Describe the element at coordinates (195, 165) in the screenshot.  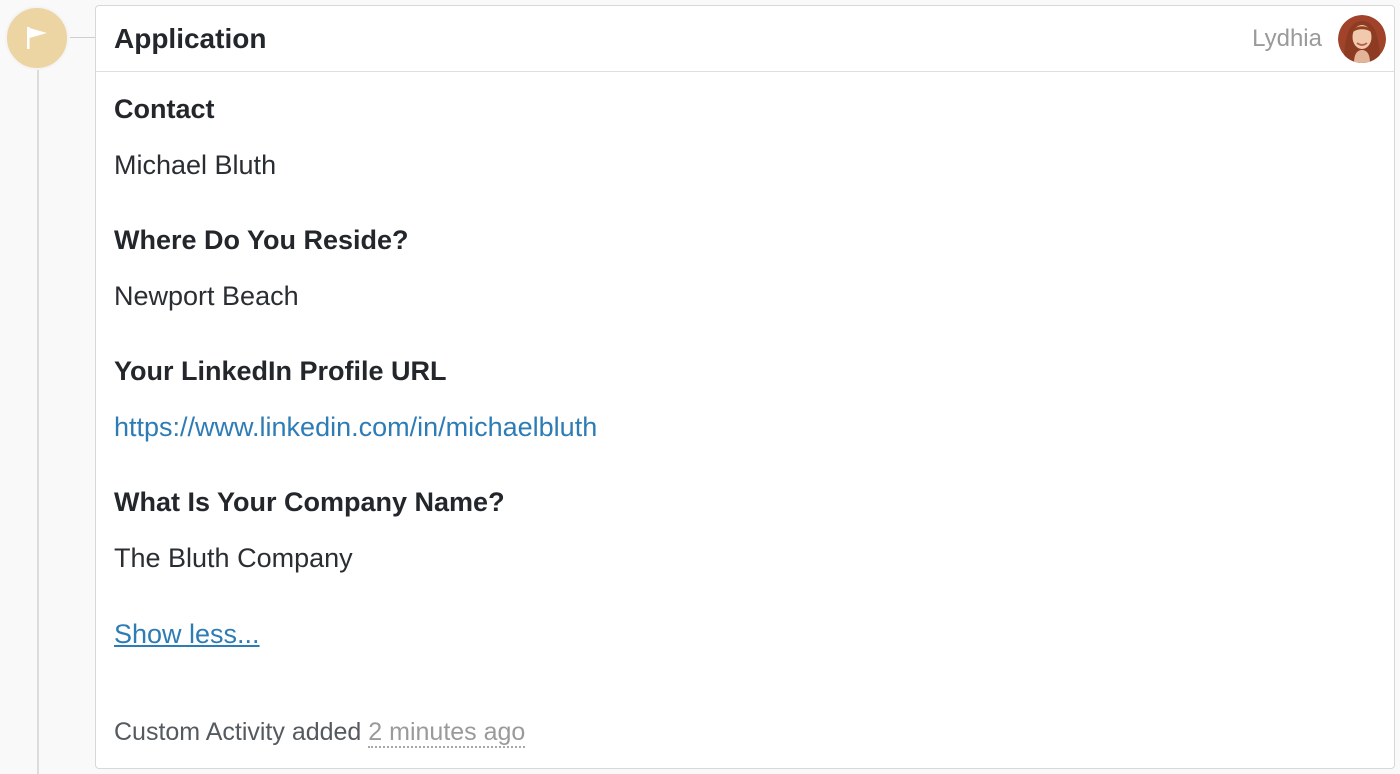
I see `field-value: Michael Bluth` at that location.